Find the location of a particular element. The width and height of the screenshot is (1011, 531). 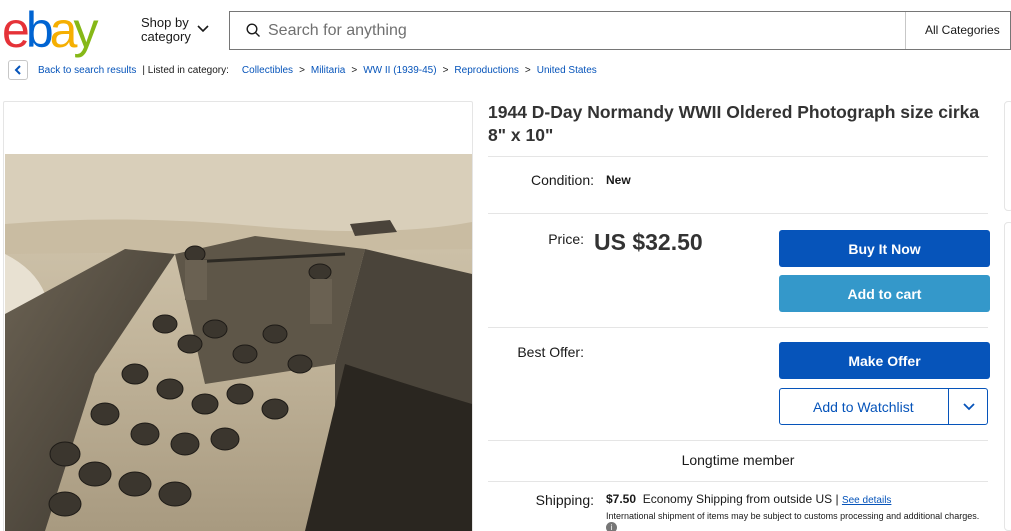

see-details-link: See details is located at coordinates (866, 500).